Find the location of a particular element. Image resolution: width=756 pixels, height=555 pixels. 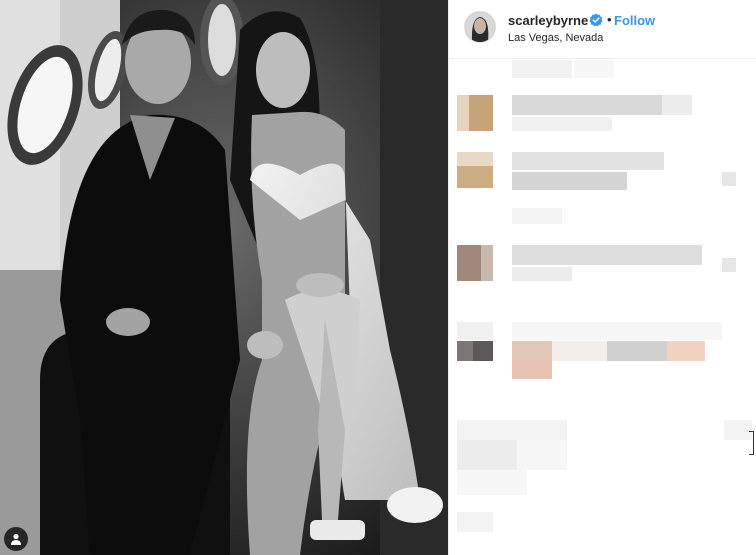

location-link: Las Vegas, Nevada is located at coordinates (555, 38).